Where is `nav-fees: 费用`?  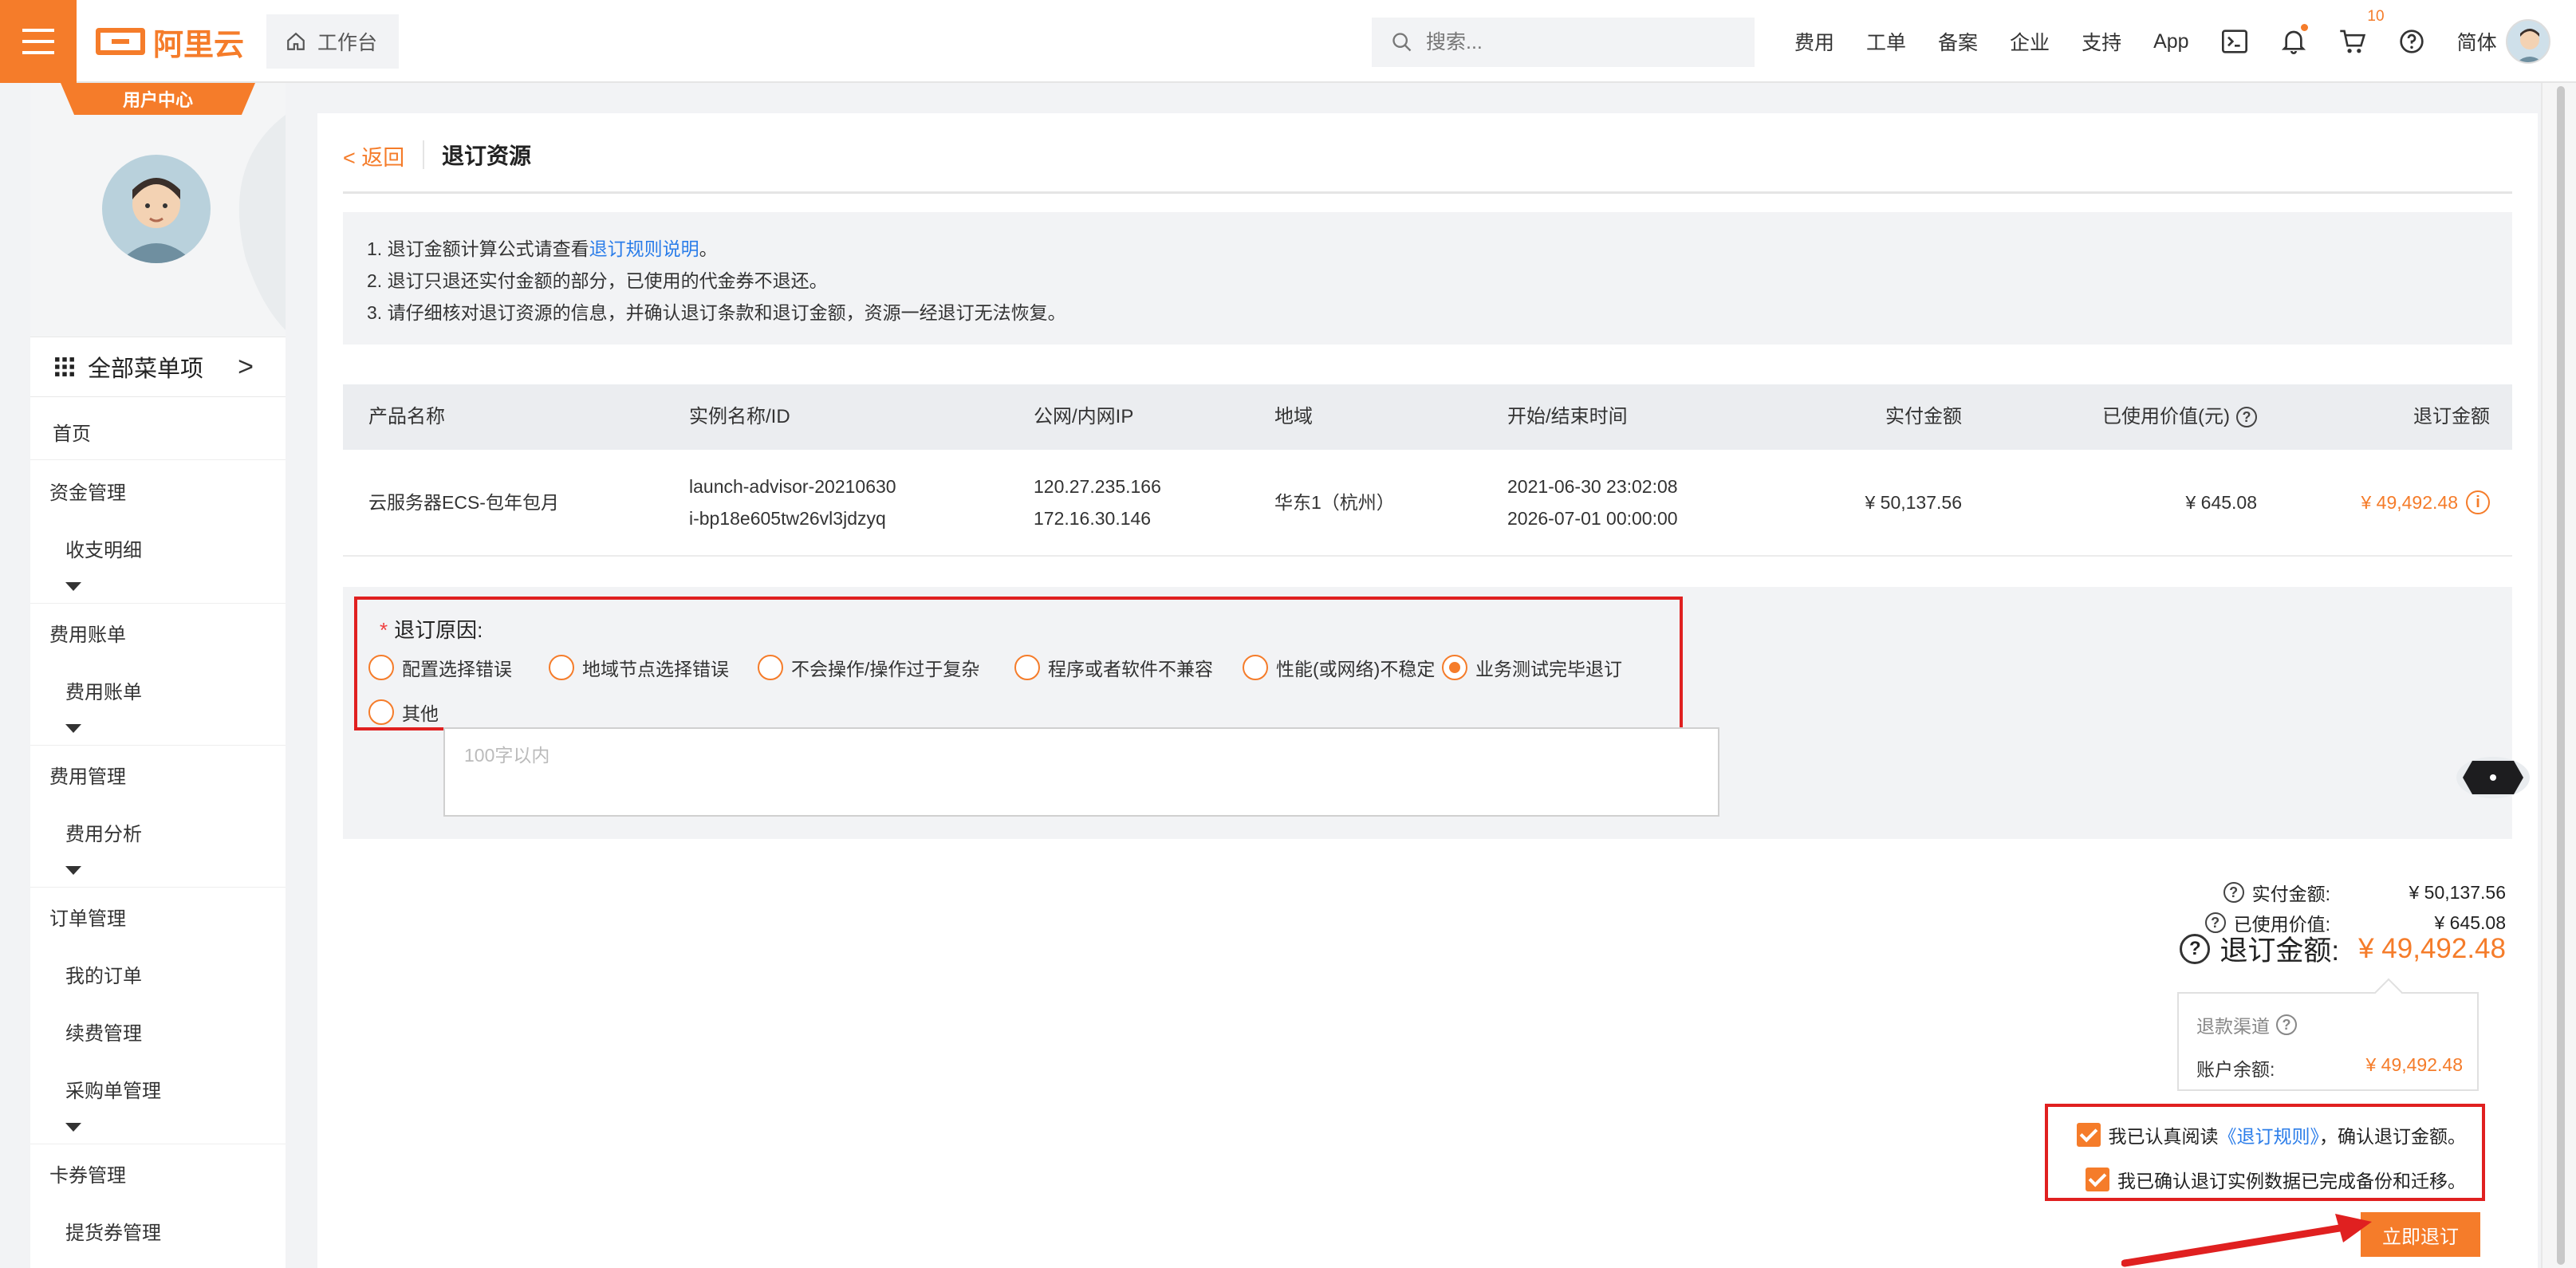 nav-fees: 费用 is located at coordinates (1814, 41).